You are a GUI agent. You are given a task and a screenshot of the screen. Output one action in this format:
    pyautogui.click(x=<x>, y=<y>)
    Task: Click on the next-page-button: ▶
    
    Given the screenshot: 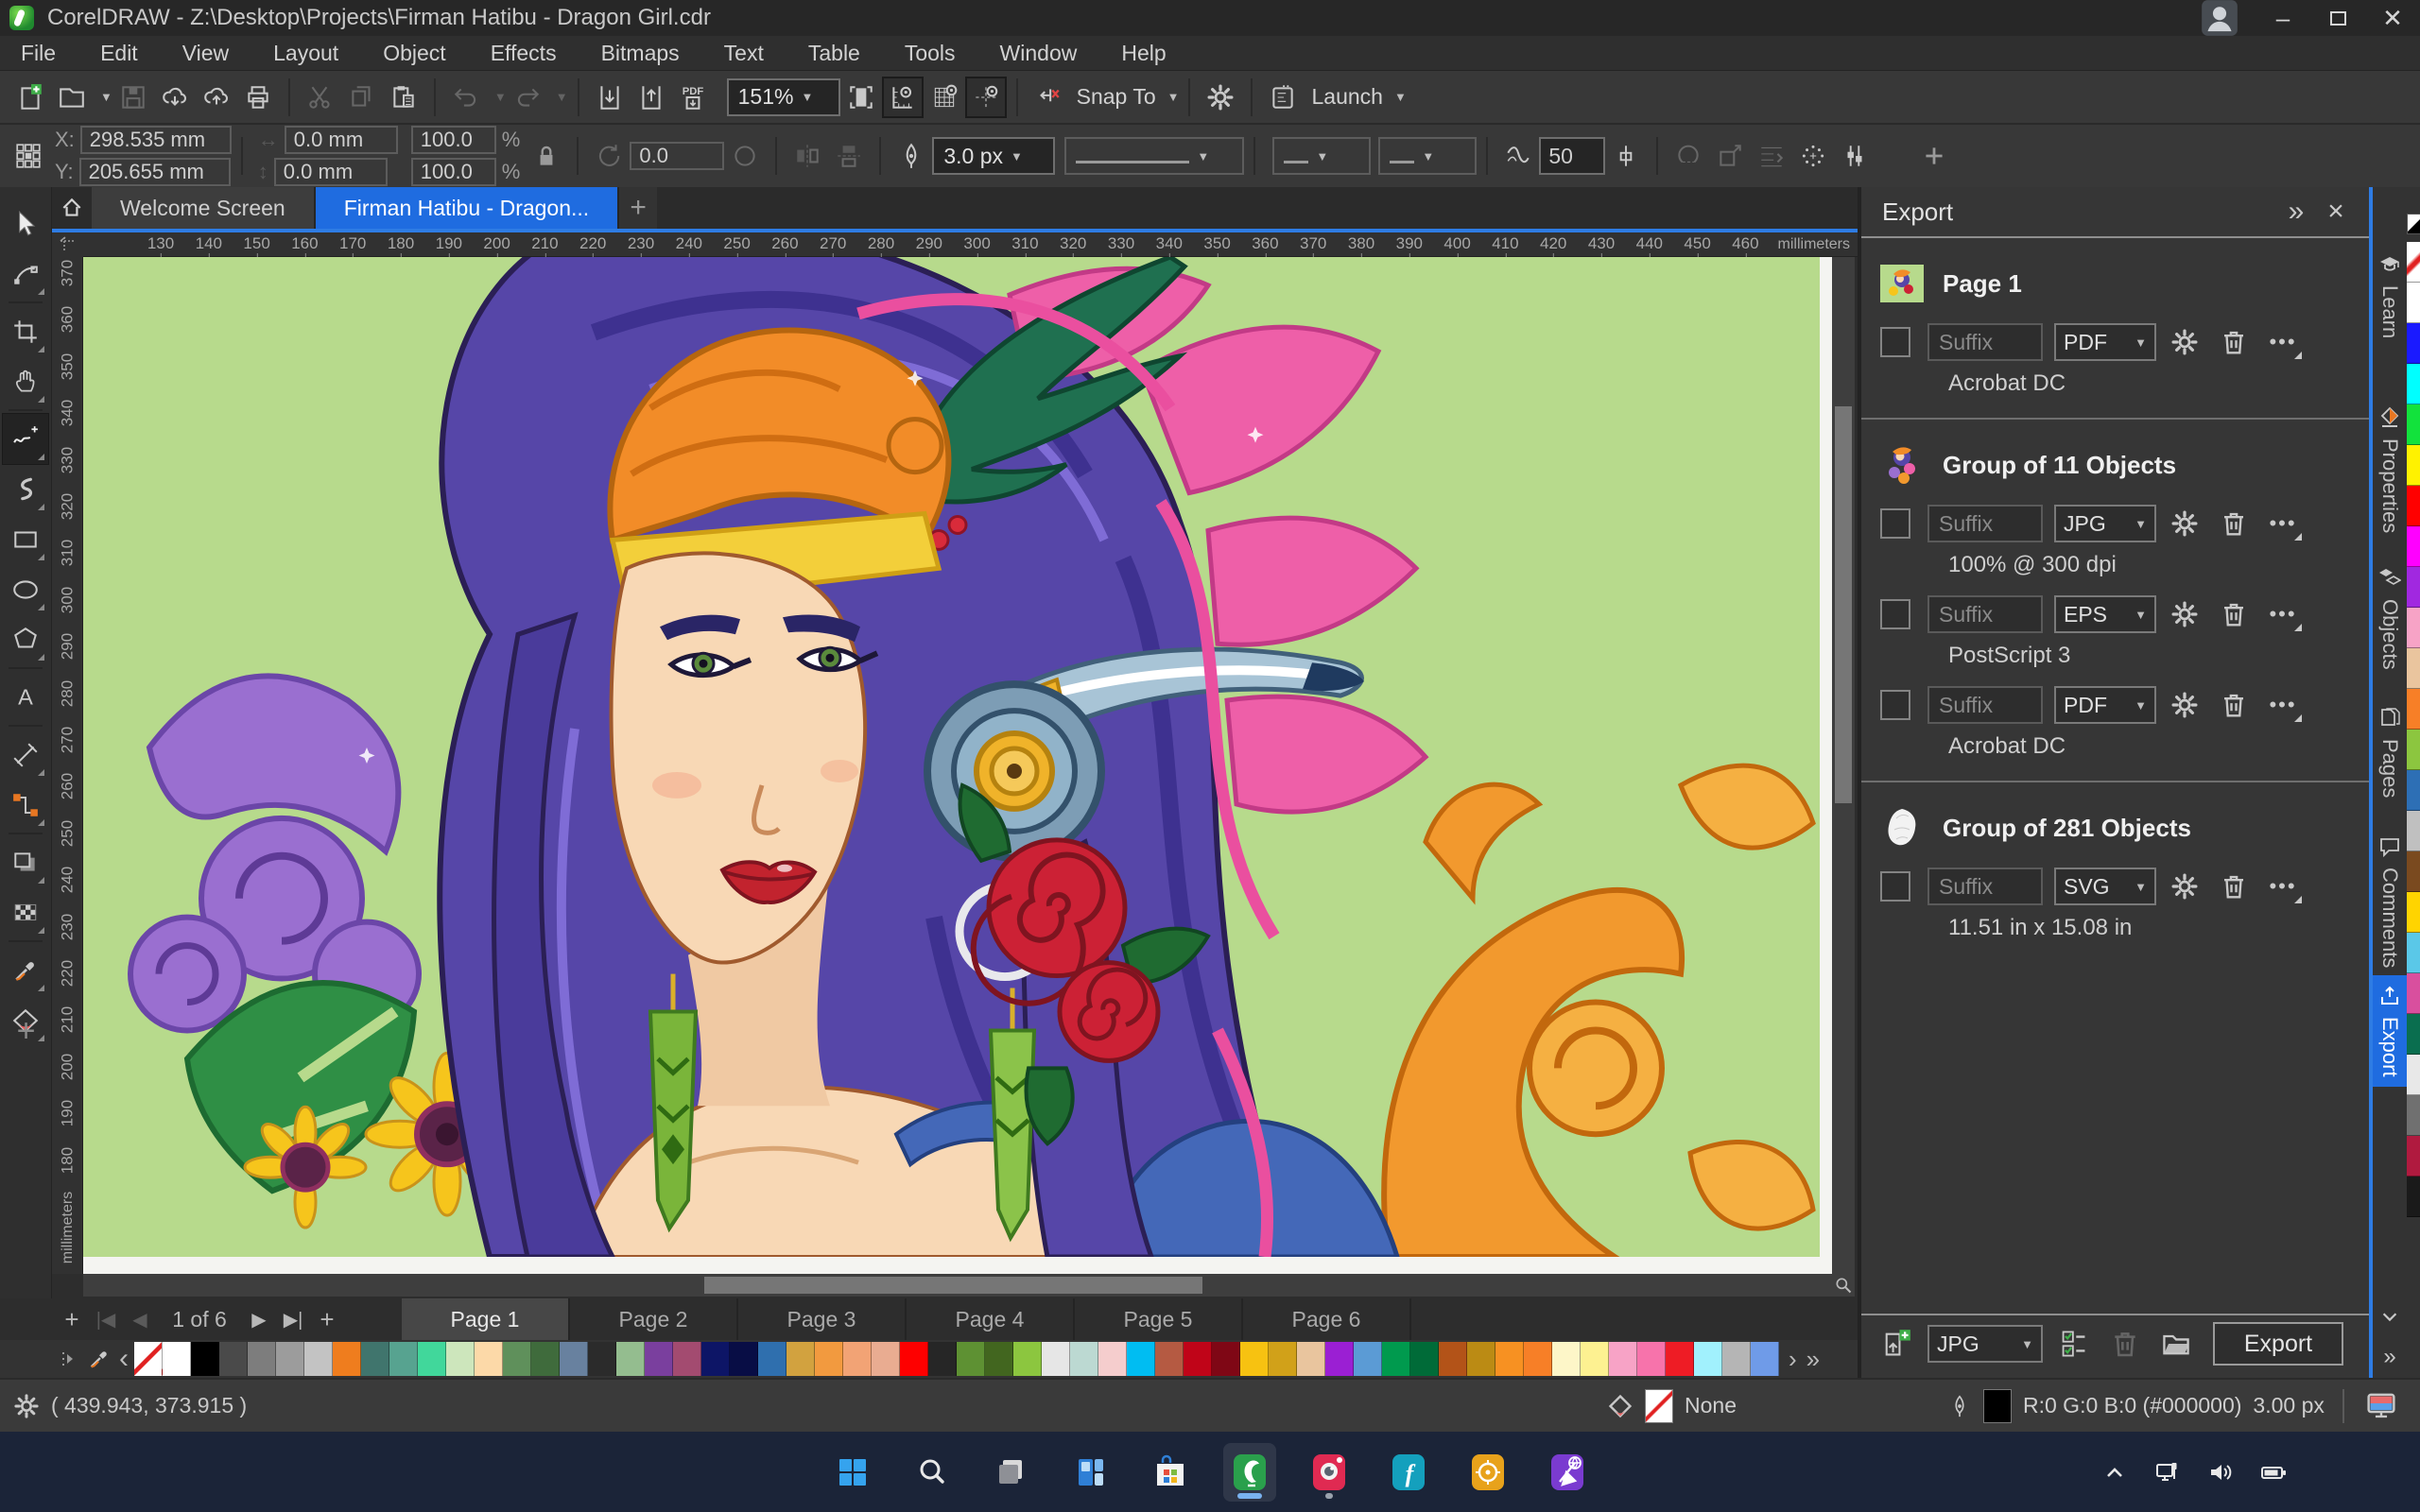 What is the action you would take?
    pyautogui.click(x=259, y=1320)
    